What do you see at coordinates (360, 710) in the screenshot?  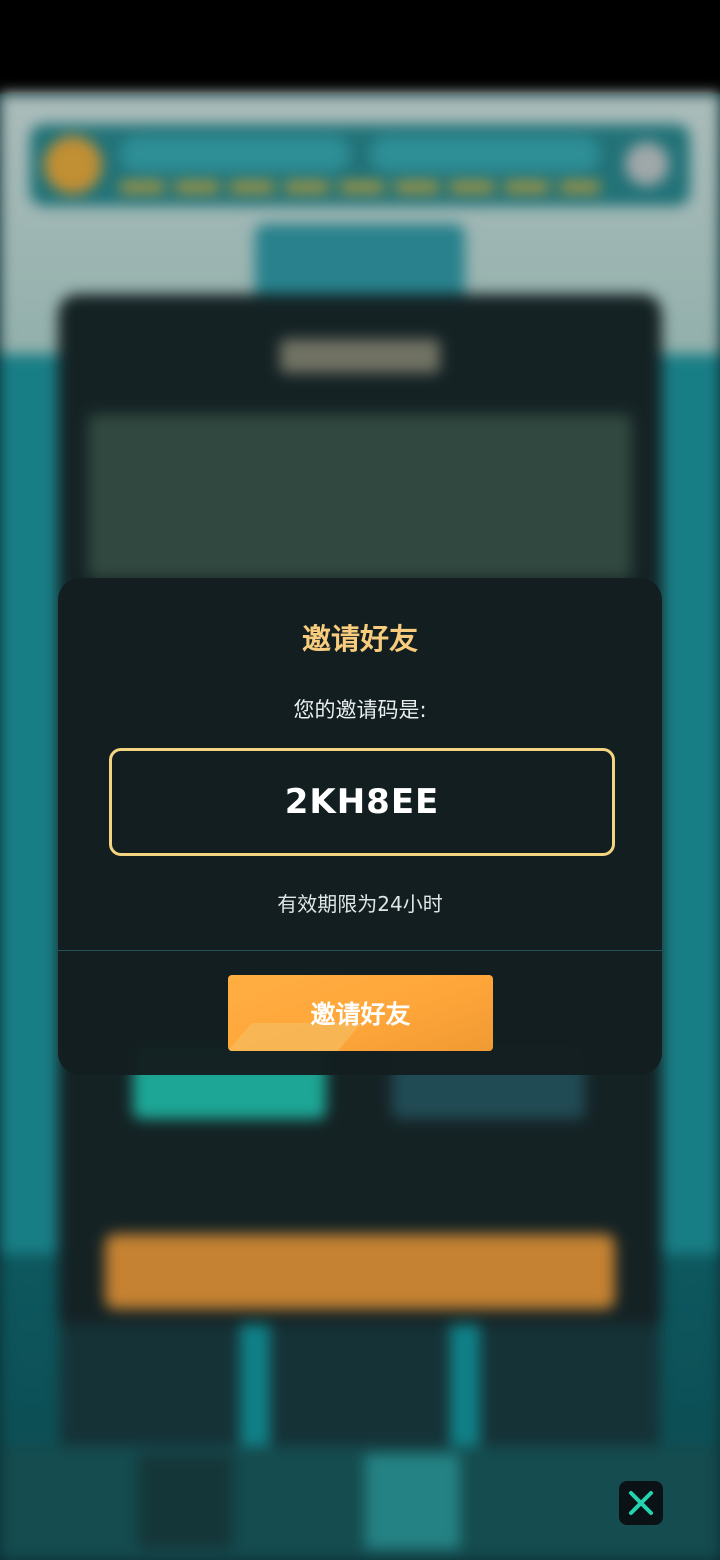 I see `invite-code-label: 您的邀请码是:` at bounding box center [360, 710].